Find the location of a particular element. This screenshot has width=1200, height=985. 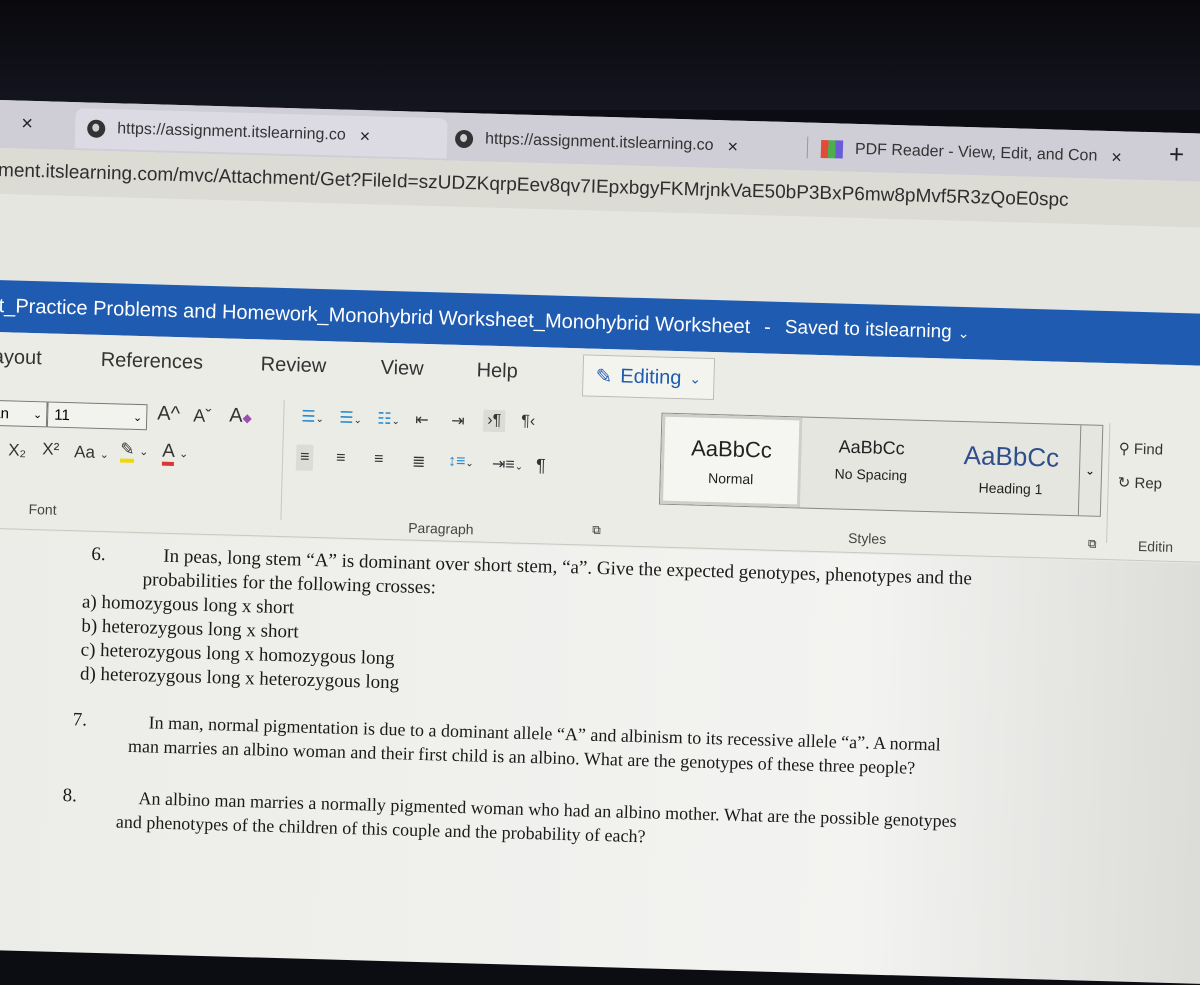

rtl-button: ¶‹ is located at coordinates (528, 422).